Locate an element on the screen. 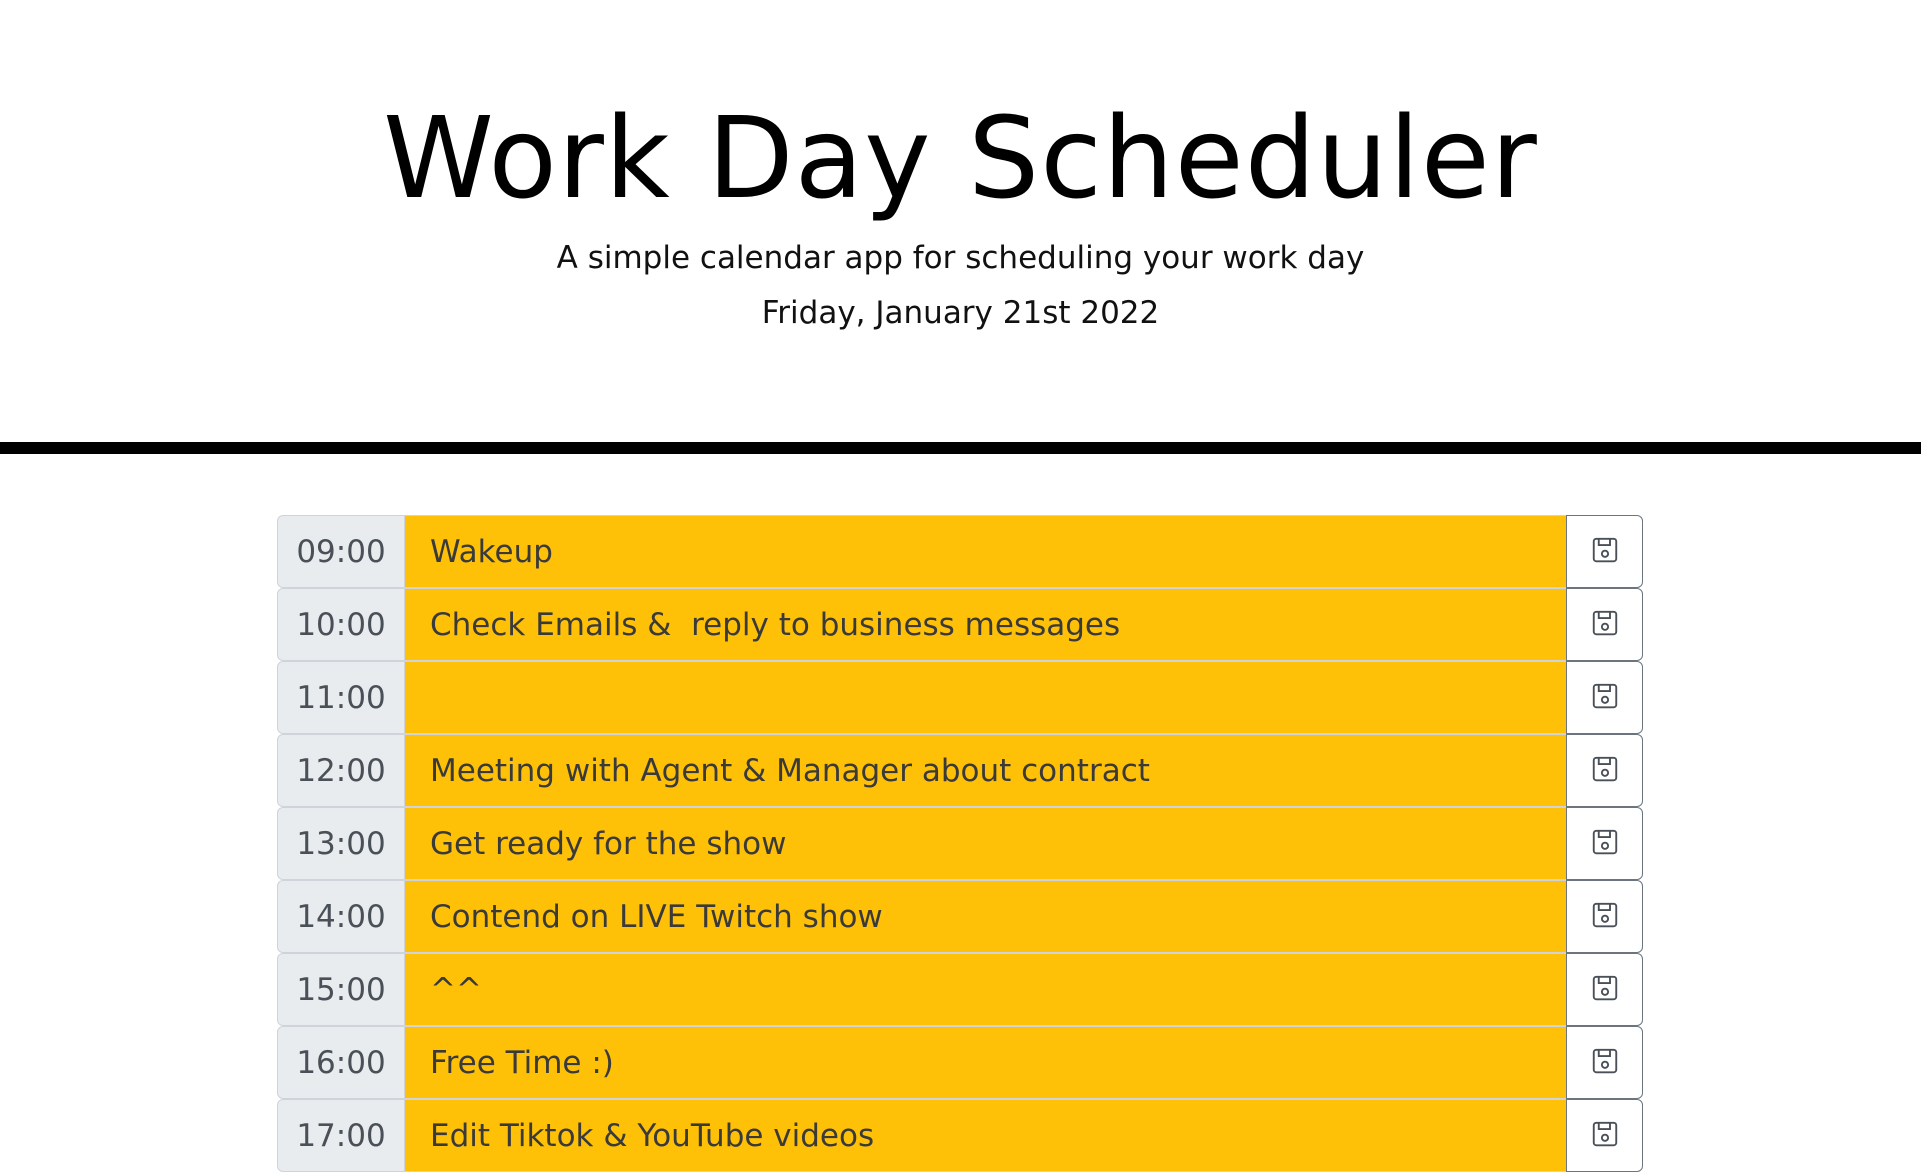  description-input: Wakeup is located at coordinates (985, 551).